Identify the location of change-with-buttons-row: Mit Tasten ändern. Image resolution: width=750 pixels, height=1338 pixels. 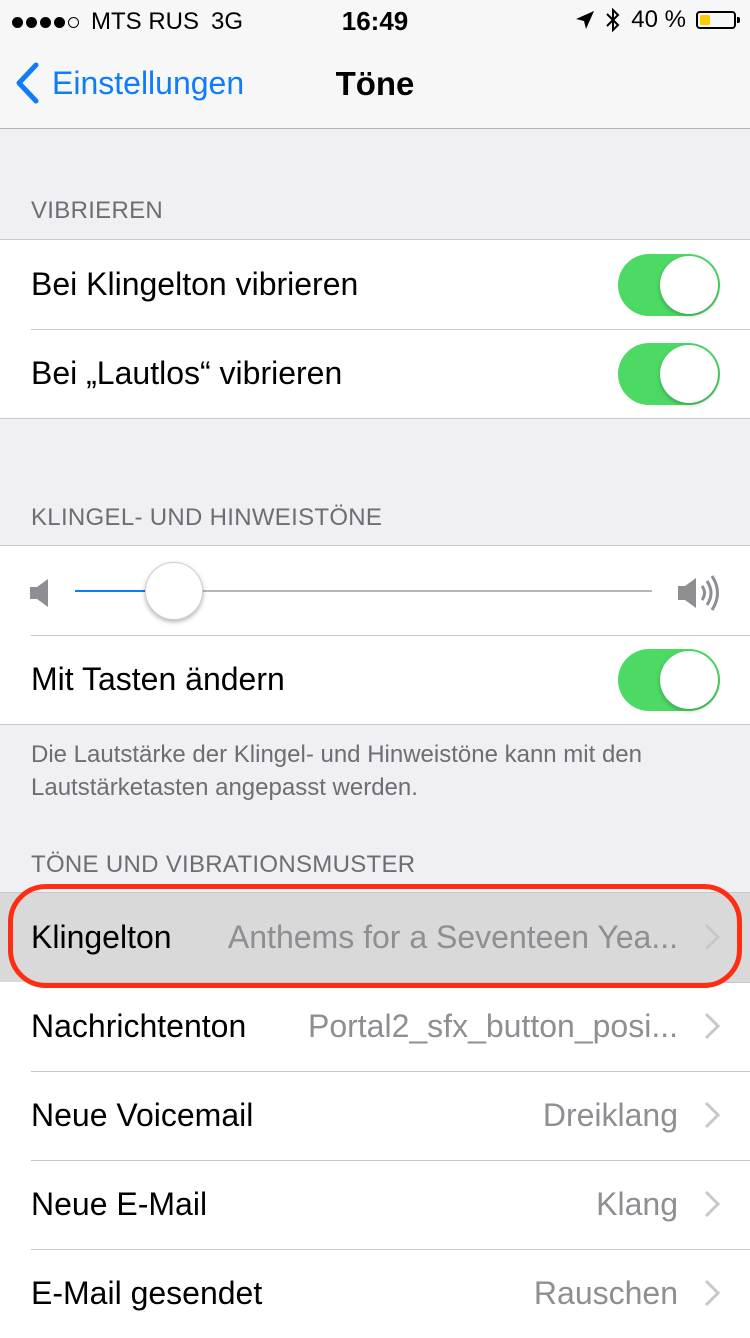
(375, 679).